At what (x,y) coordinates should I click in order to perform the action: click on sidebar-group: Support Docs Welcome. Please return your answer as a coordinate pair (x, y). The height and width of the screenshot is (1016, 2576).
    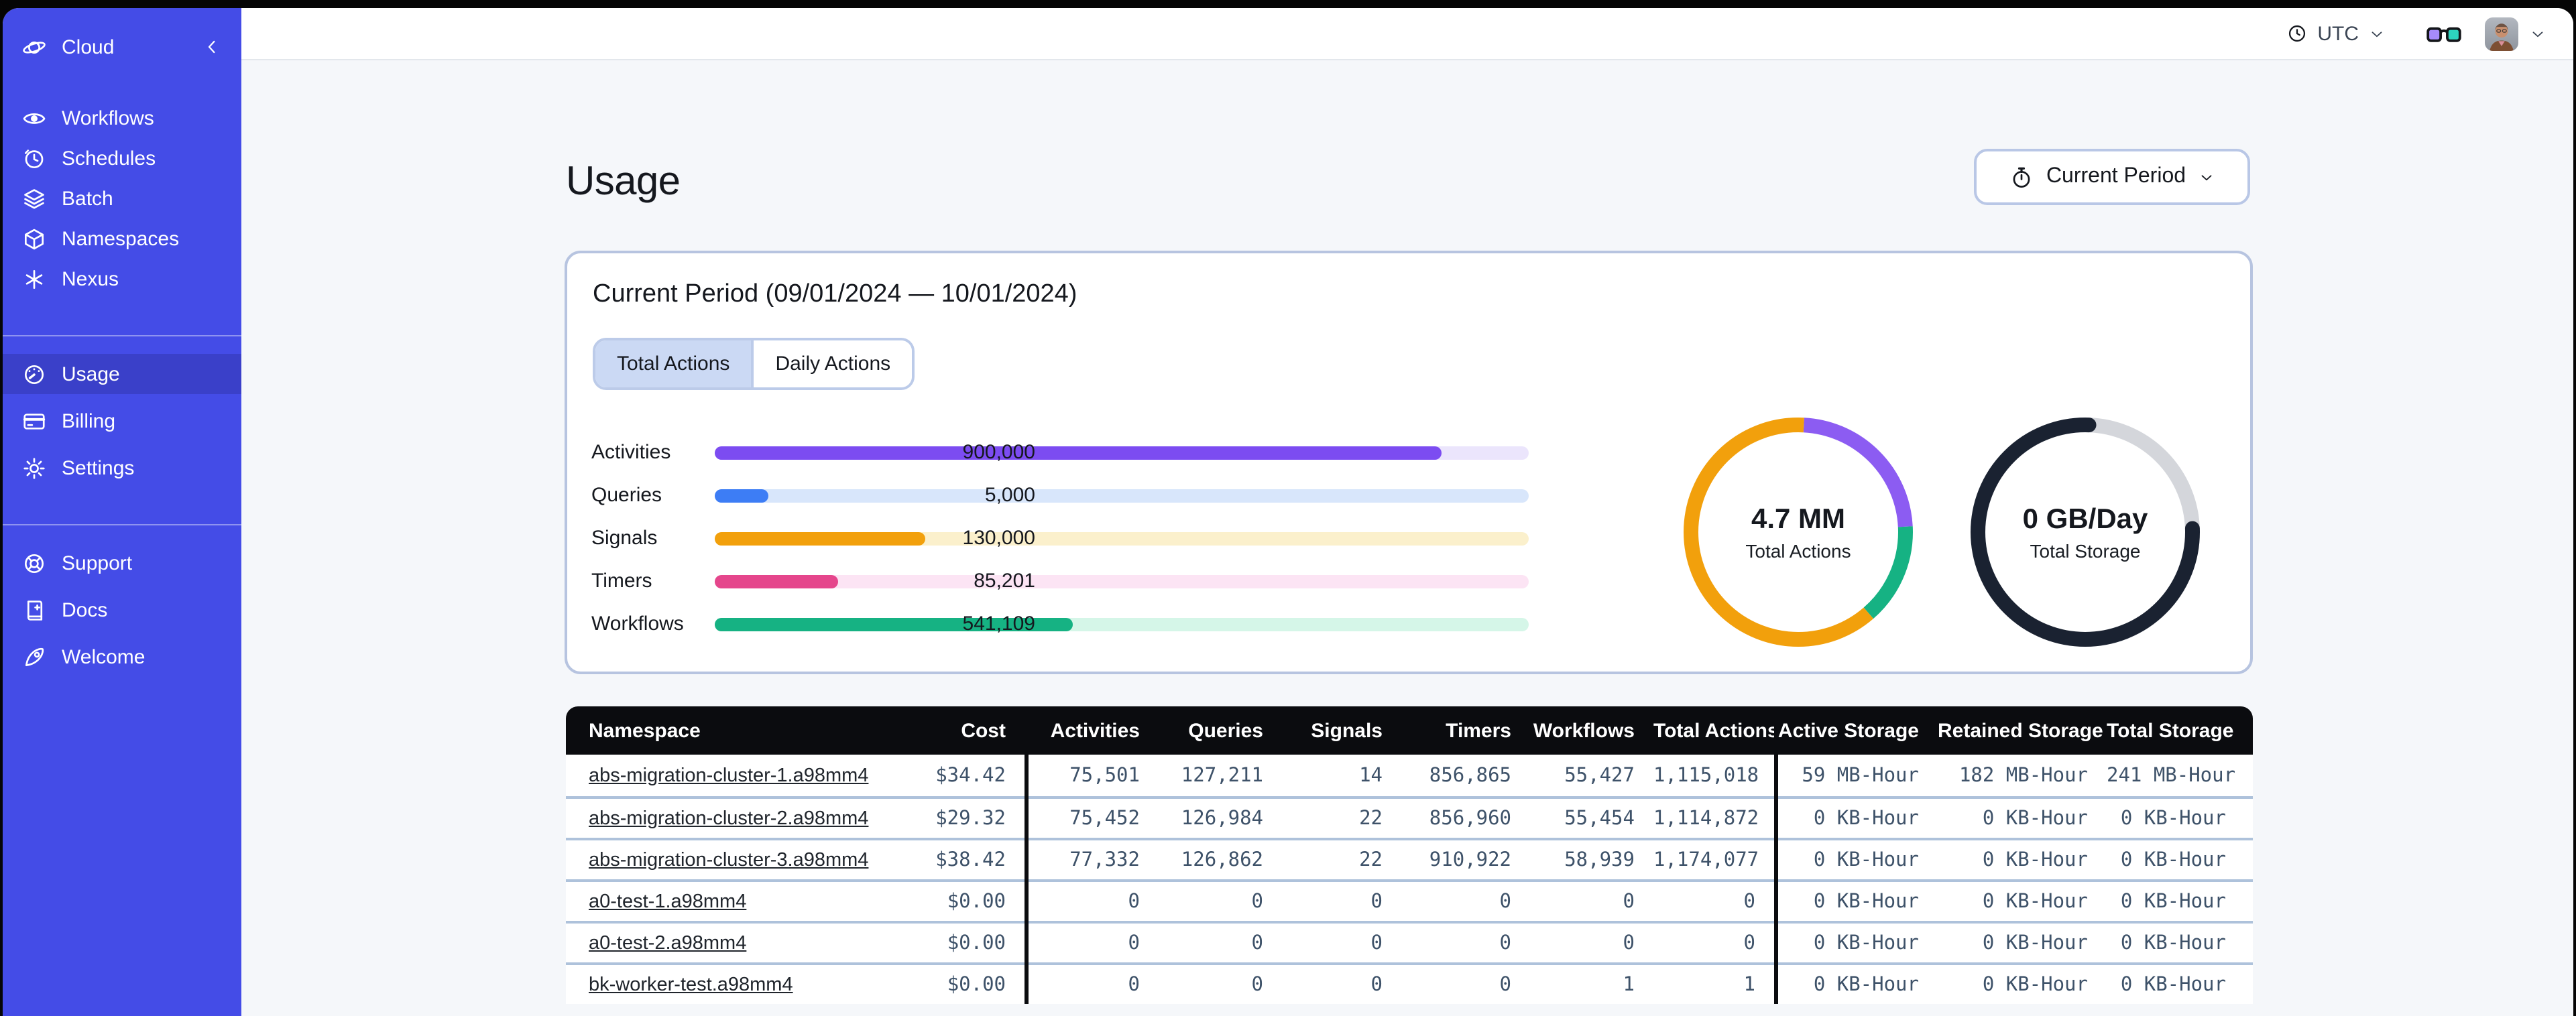
    Looking at the image, I should click on (122, 610).